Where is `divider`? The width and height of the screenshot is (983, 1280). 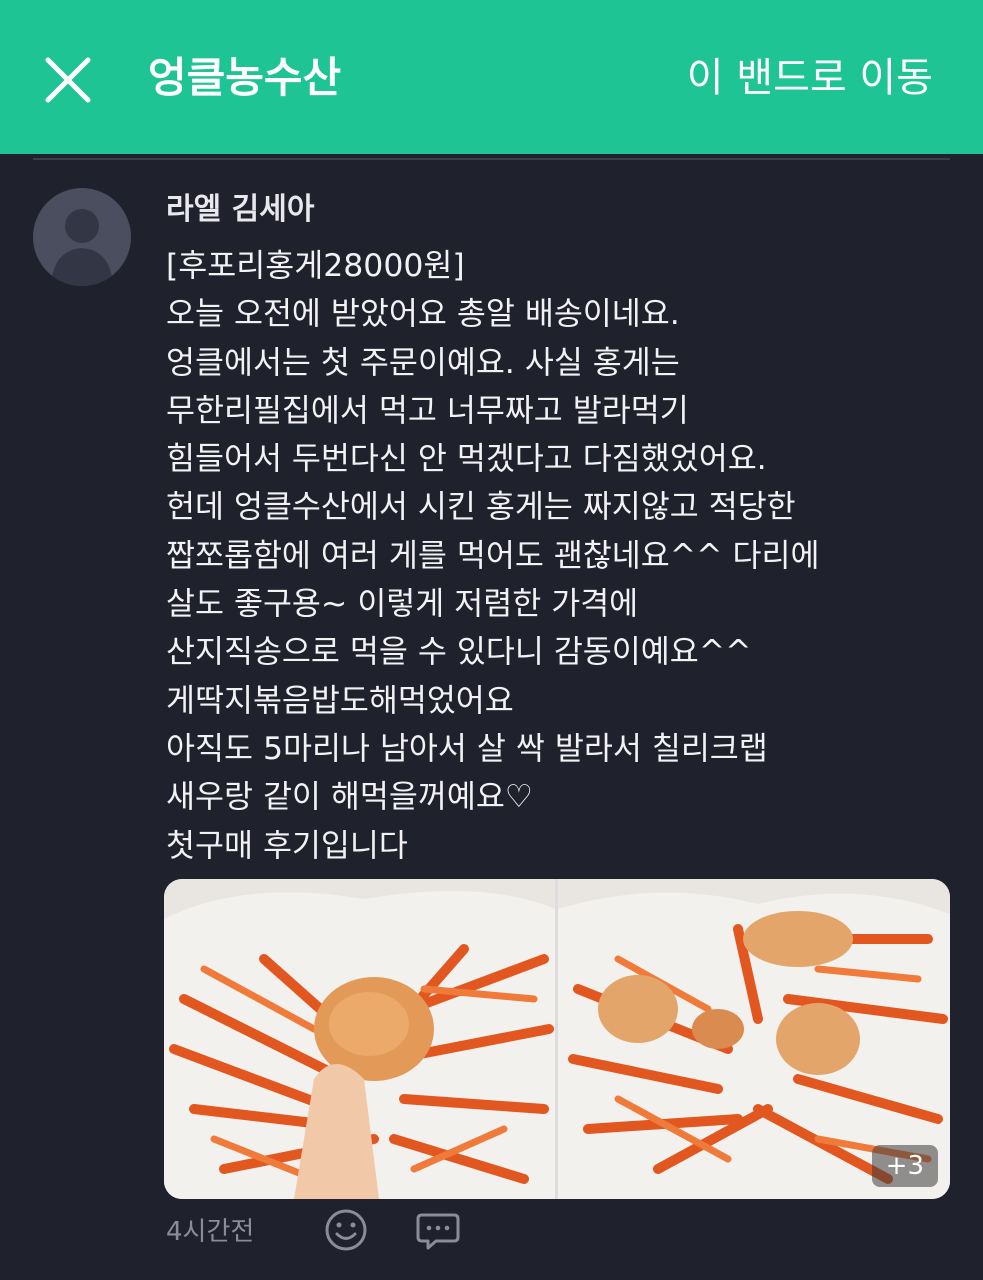
divider is located at coordinates (491, 159).